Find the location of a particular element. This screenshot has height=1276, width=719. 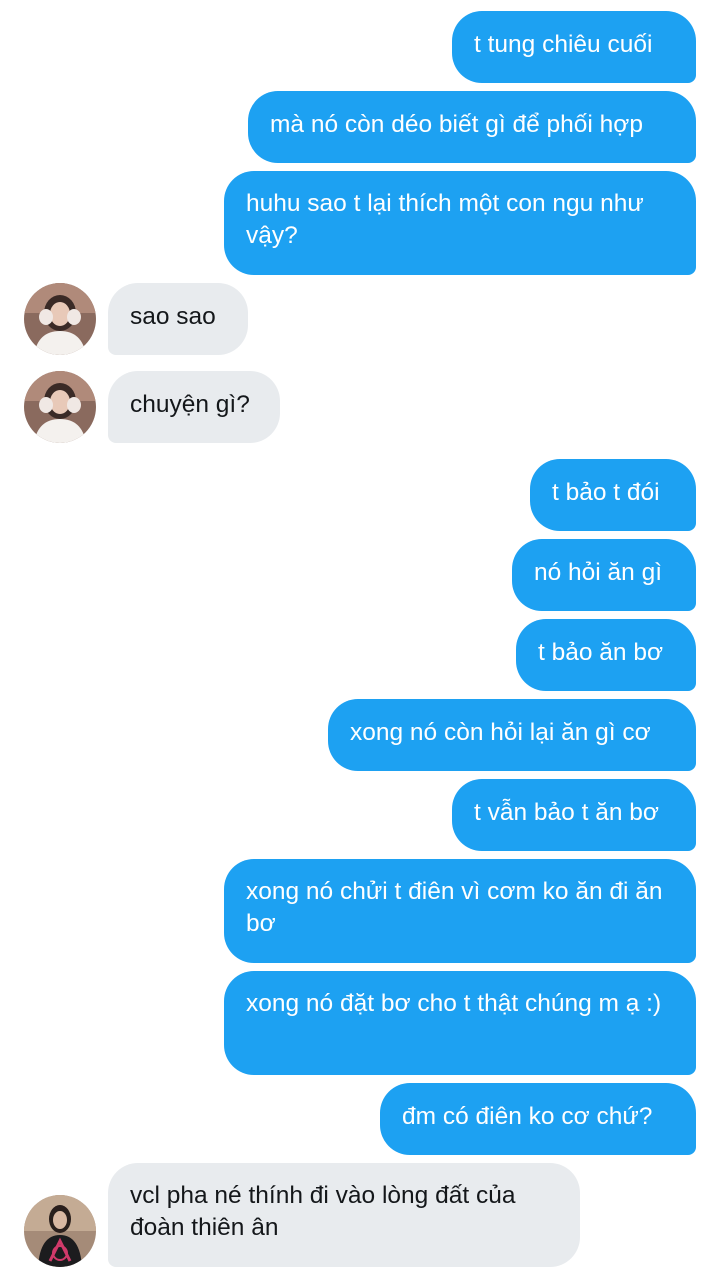

user-b-avatar-icon is located at coordinates (60, 1231).